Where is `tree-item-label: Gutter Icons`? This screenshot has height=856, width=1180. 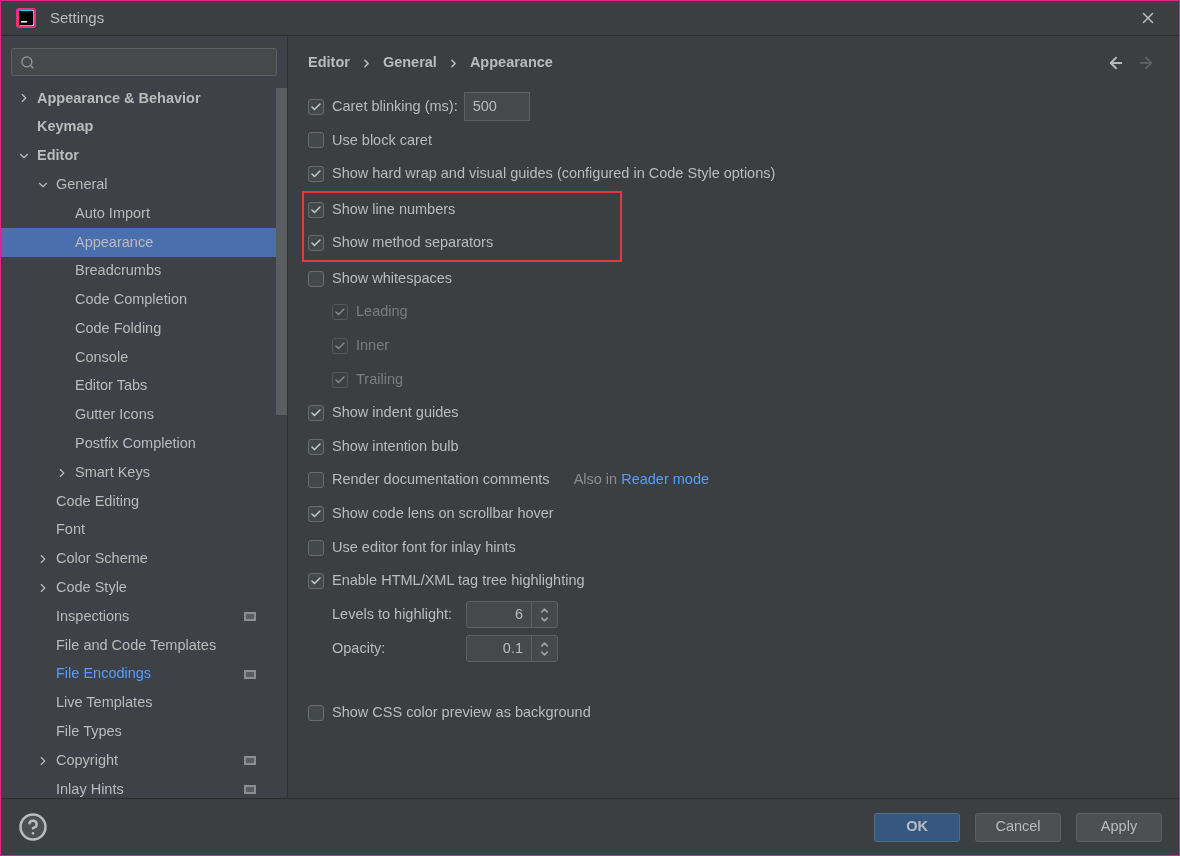
tree-item-label: Gutter Icons is located at coordinates (114, 415).